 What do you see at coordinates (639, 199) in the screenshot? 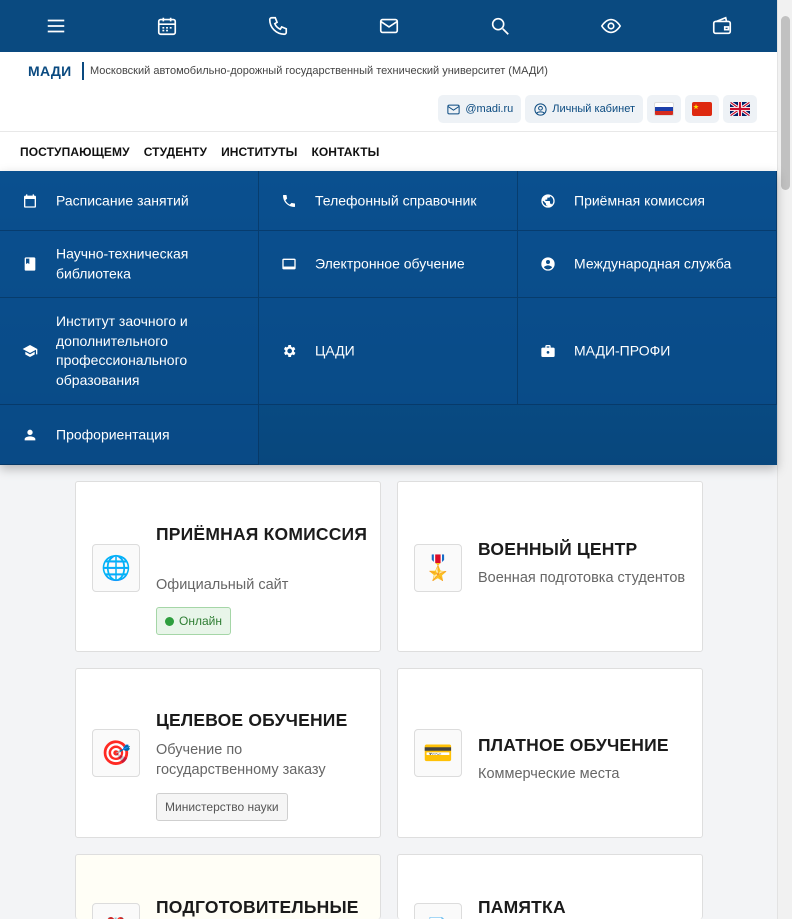
I see `menu-item-label: Приёмная комиссия` at bounding box center [639, 199].